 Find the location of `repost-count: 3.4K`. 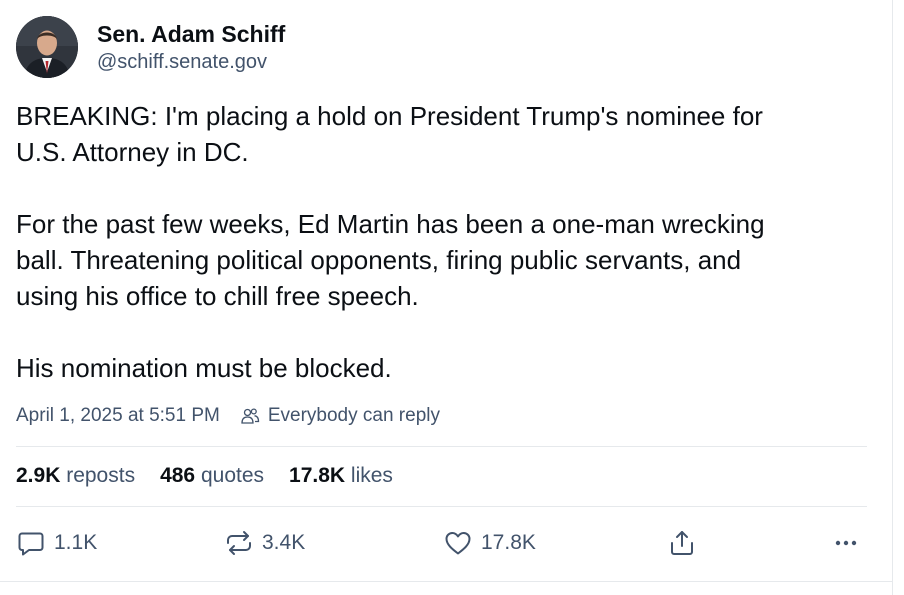

repost-count: 3.4K is located at coordinates (284, 542).